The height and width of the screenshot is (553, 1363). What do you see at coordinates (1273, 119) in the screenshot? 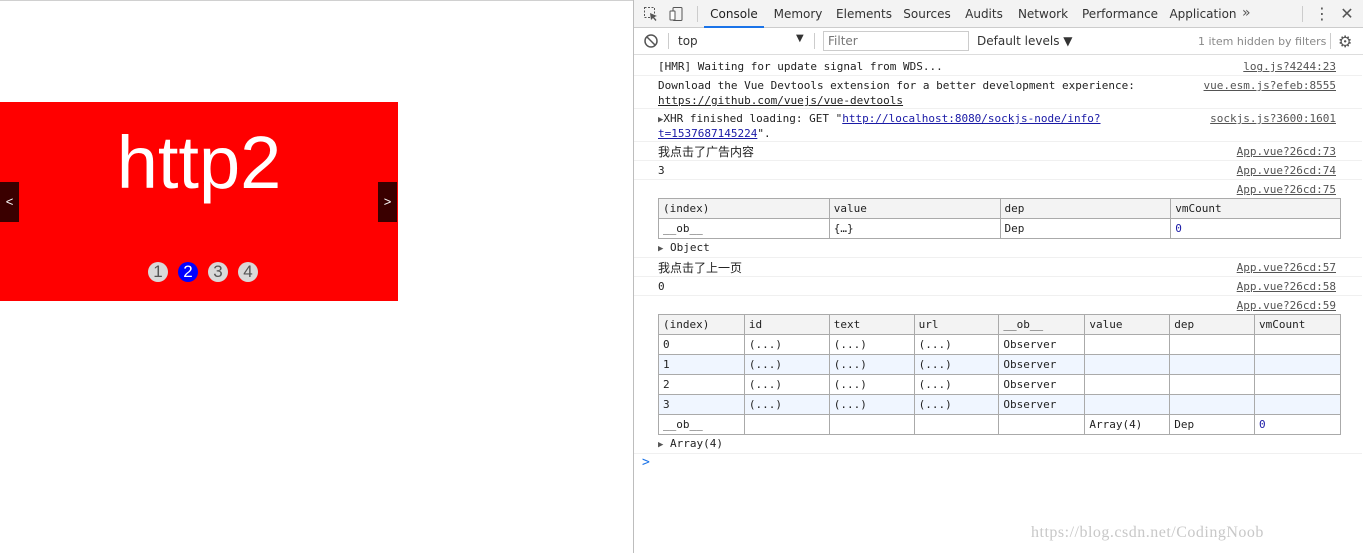
I see `source-link: sockjs.js?3600:1601` at bounding box center [1273, 119].